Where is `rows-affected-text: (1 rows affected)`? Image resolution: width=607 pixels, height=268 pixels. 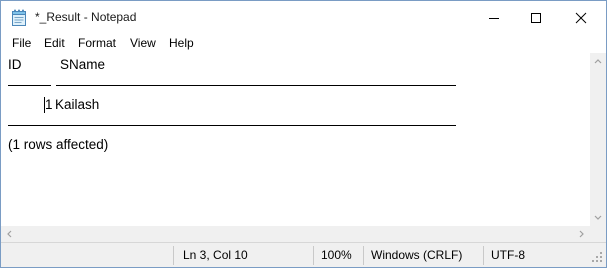 rows-affected-text: (1 rows affected) is located at coordinates (58, 144).